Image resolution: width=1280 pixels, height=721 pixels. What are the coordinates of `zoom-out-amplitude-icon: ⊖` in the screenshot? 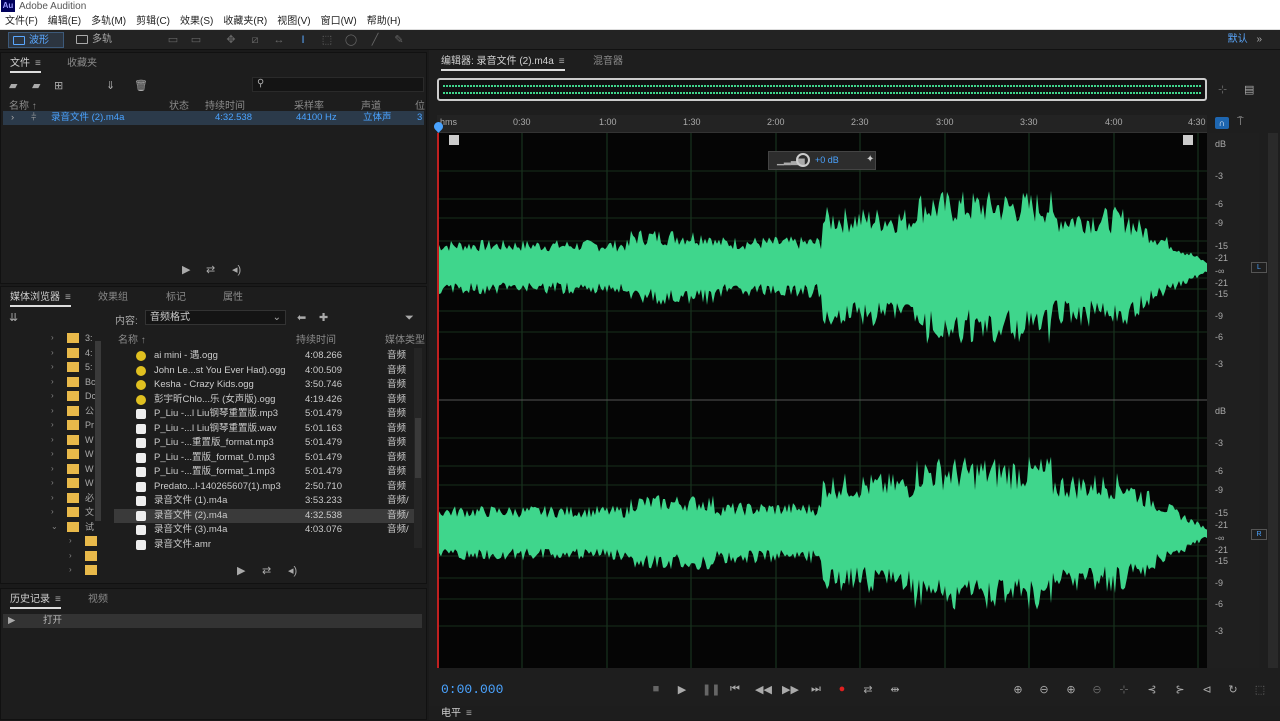 It's located at (1044, 689).